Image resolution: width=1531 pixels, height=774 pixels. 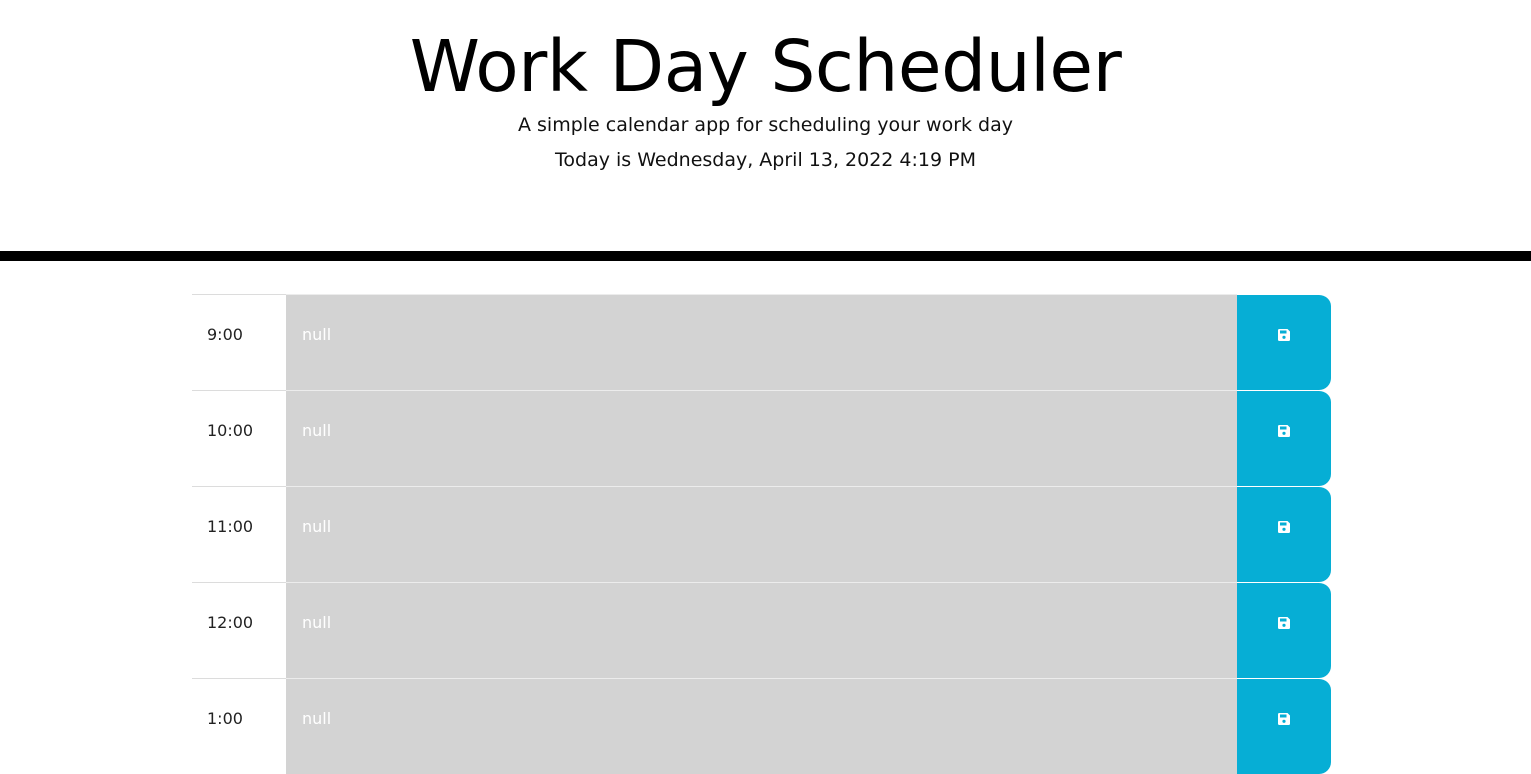 I want to click on timeblock-row: 9:00 null, so click(x=761, y=342).